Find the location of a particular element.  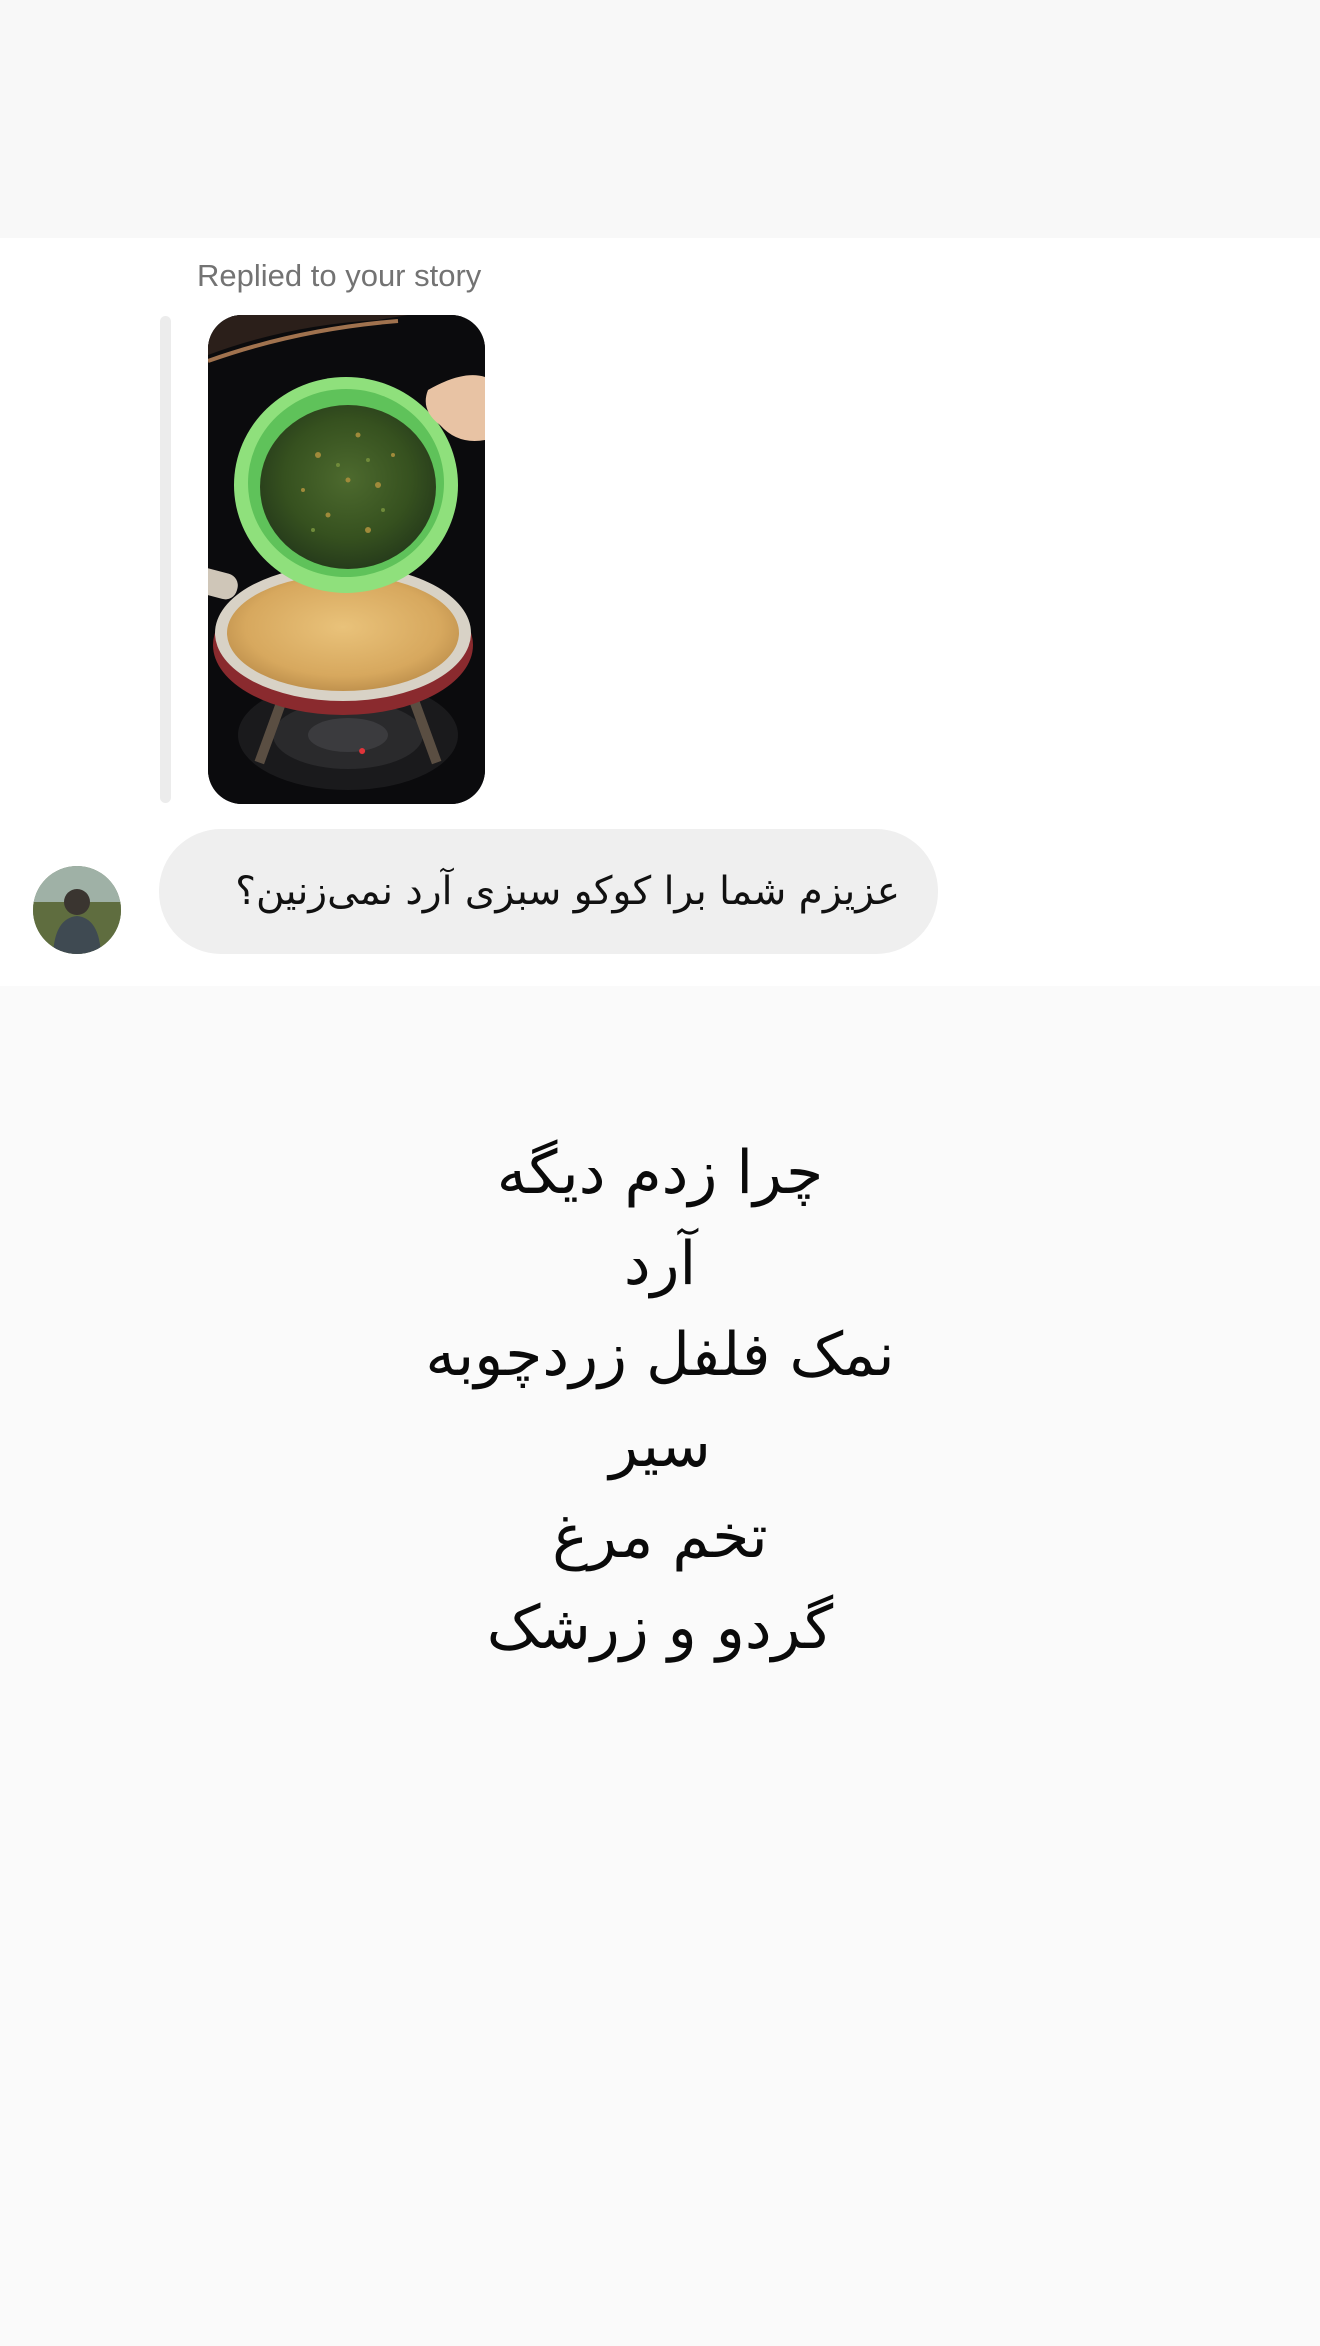

overlay-line: تخم مرغ is located at coordinates (660, 1537).